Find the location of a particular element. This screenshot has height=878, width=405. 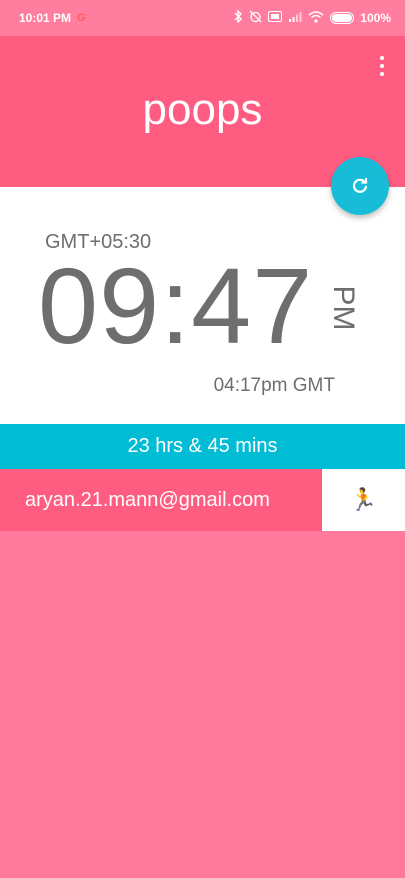

volte-icon is located at coordinates (275, 18).